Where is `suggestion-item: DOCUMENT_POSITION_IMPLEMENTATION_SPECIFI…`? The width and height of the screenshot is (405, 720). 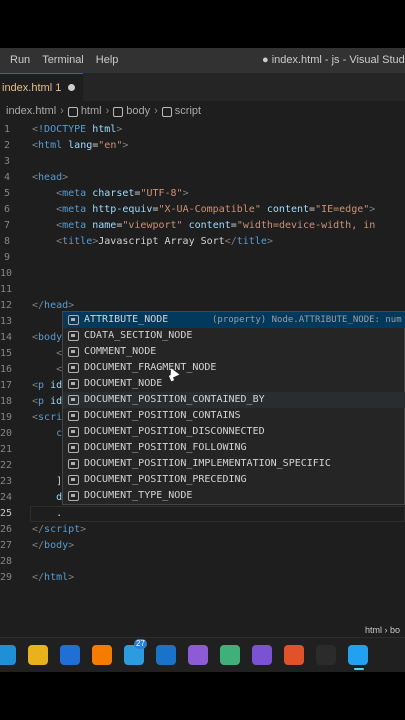
suggestion-item: DOCUMENT_POSITION_IMPLEMENTATION_SPECIFI… is located at coordinates (234, 464).